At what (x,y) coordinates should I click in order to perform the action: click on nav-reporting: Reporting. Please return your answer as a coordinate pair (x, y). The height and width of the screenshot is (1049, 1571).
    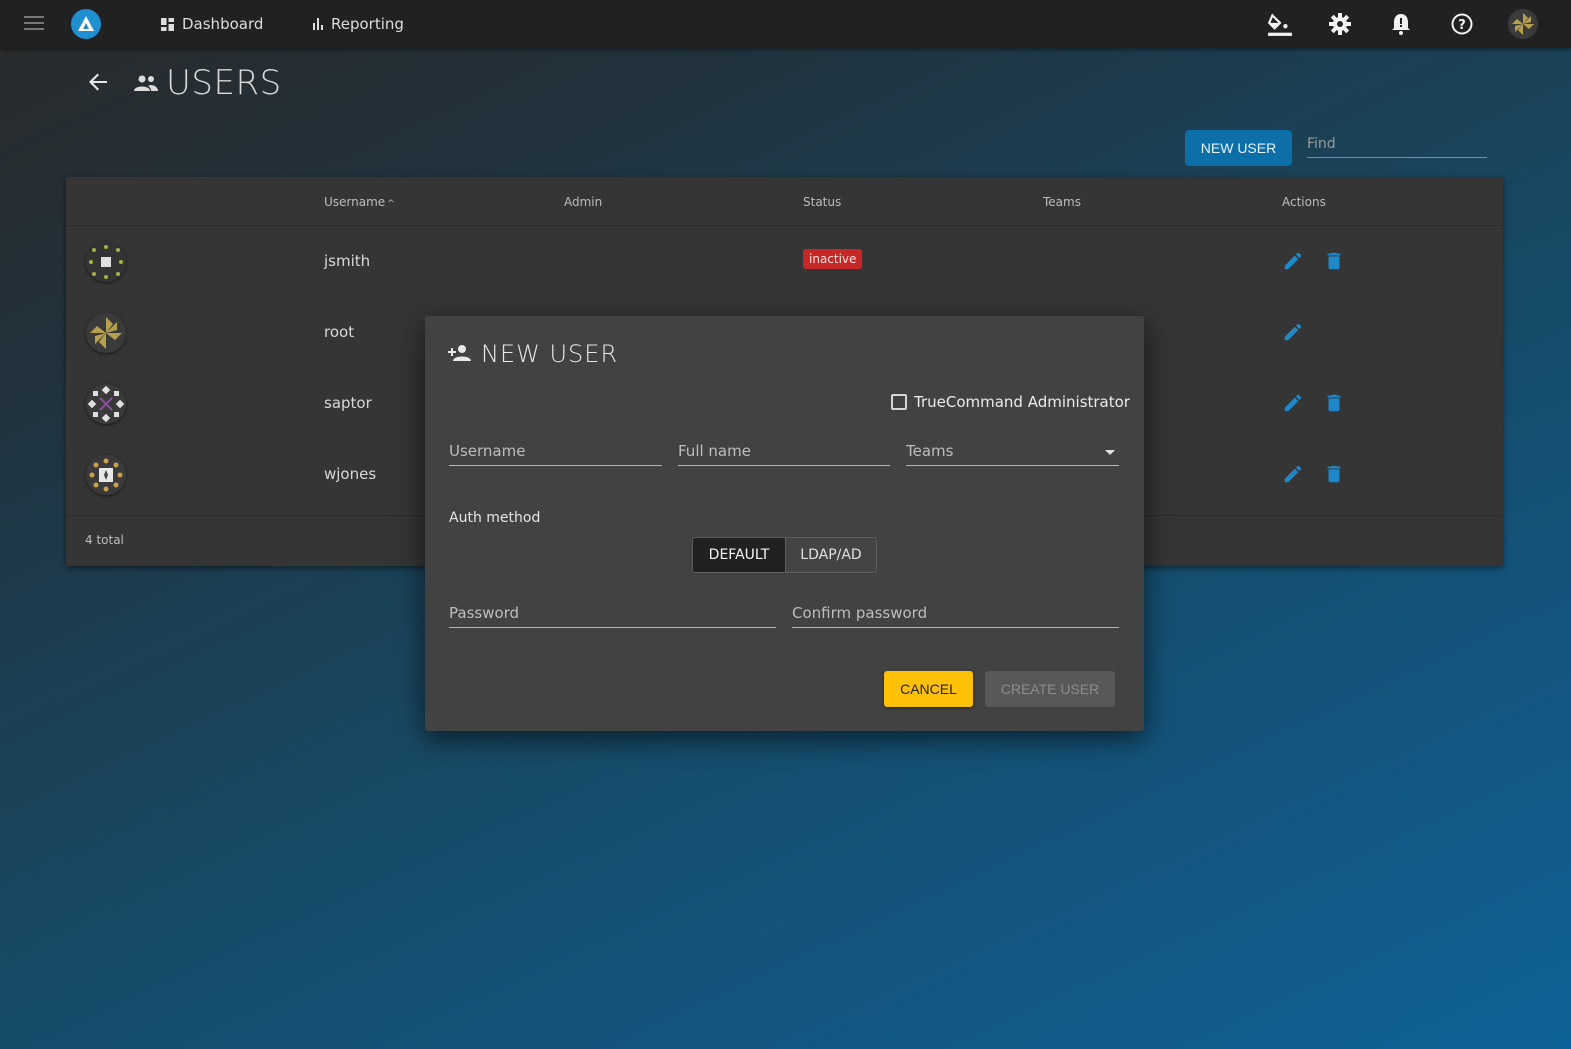
    Looking at the image, I should click on (358, 24).